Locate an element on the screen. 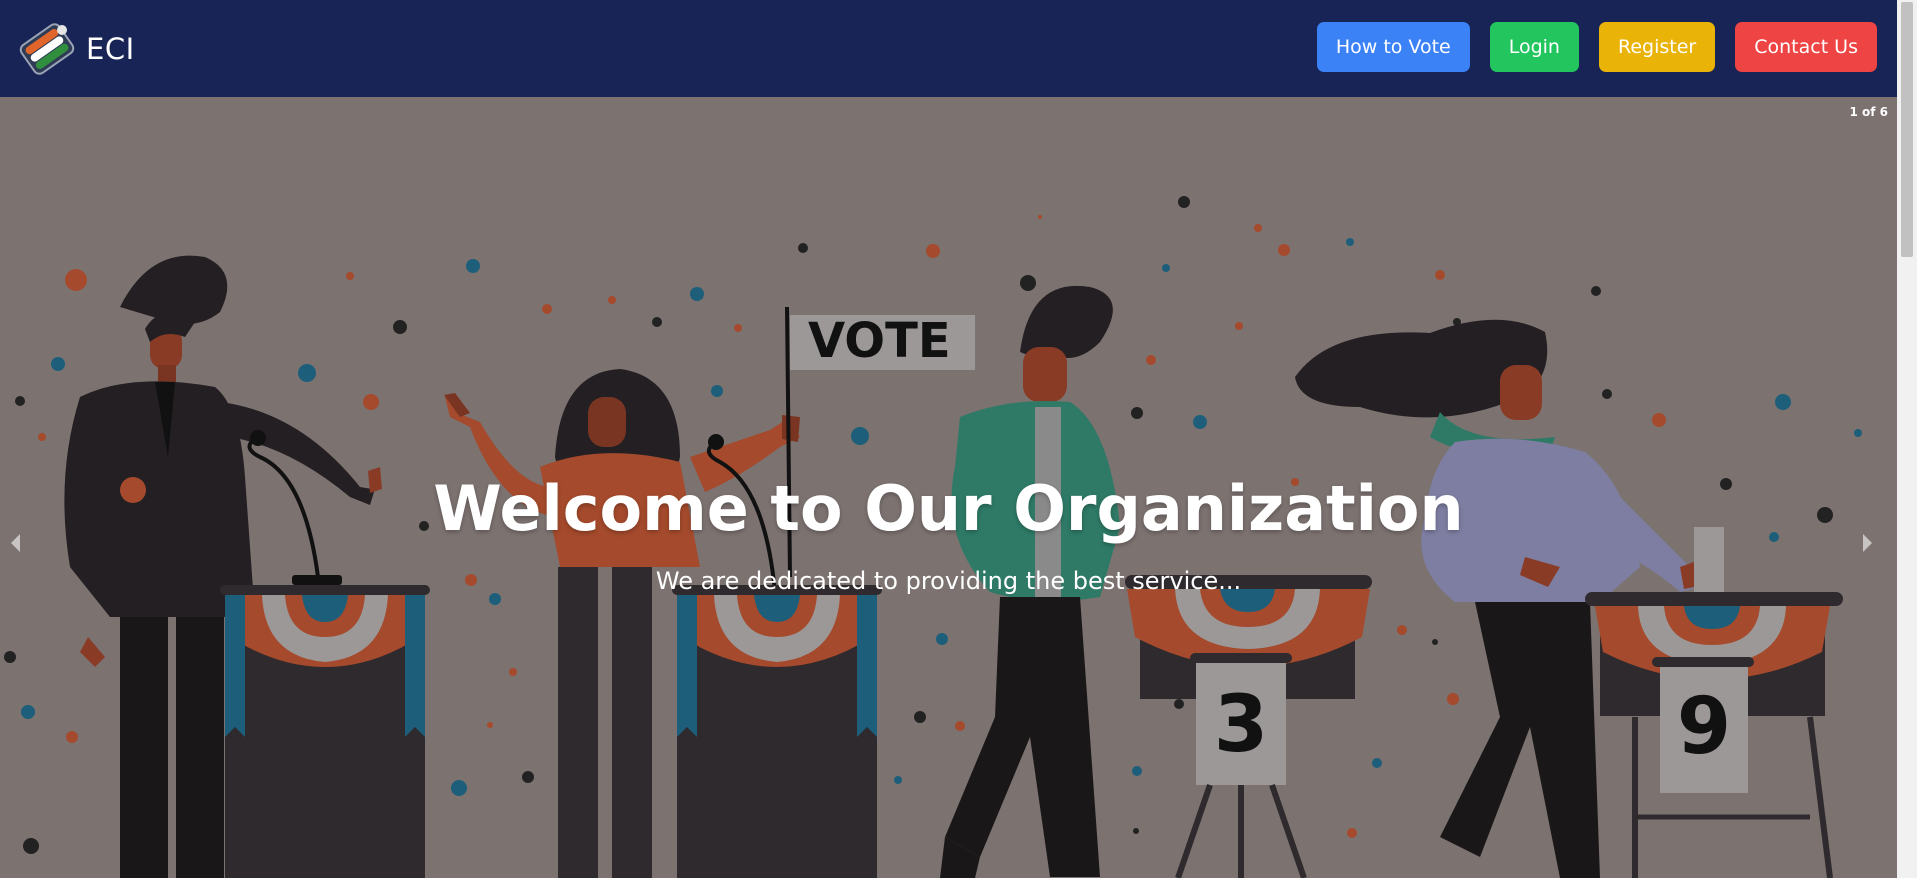 This screenshot has height=878, width=1917. slide-counter: 1 of 6 is located at coordinates (1868, 112).